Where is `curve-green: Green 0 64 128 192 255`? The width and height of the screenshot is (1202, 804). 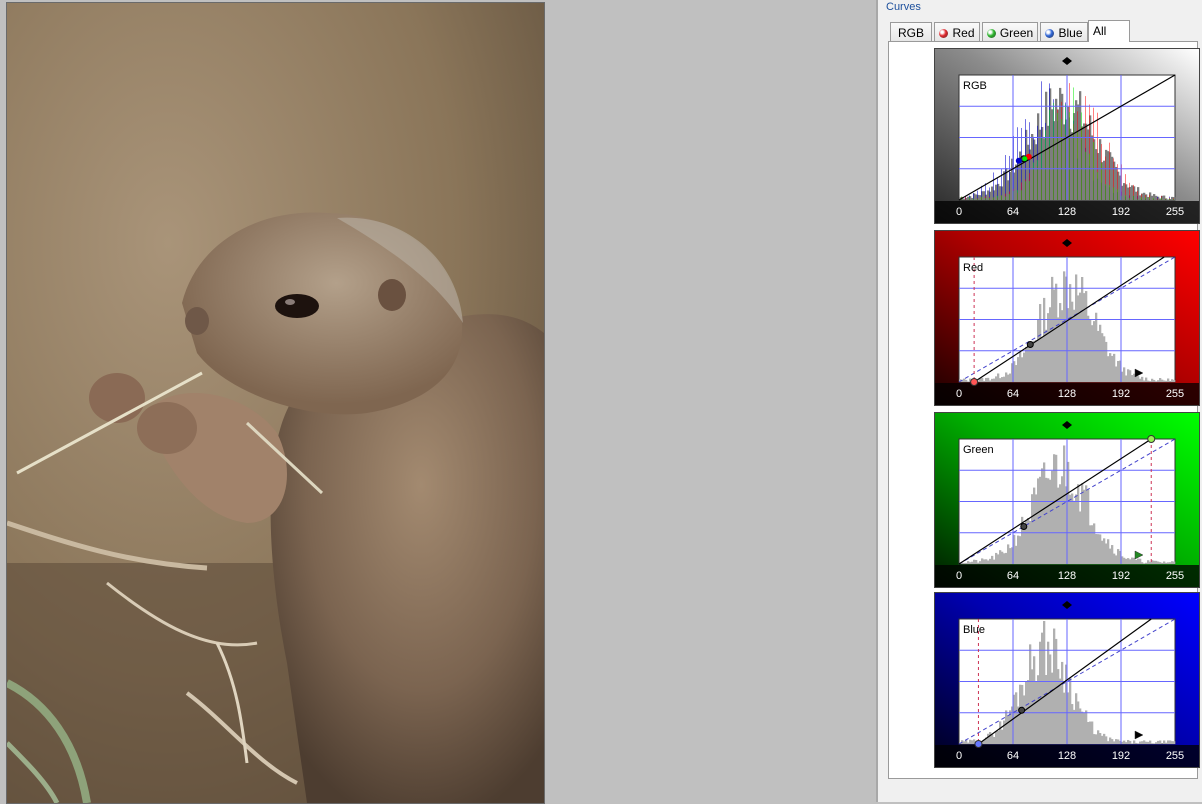
curve-green: Green 0 64 128 192 255 is located at coordinates (1067, 500).